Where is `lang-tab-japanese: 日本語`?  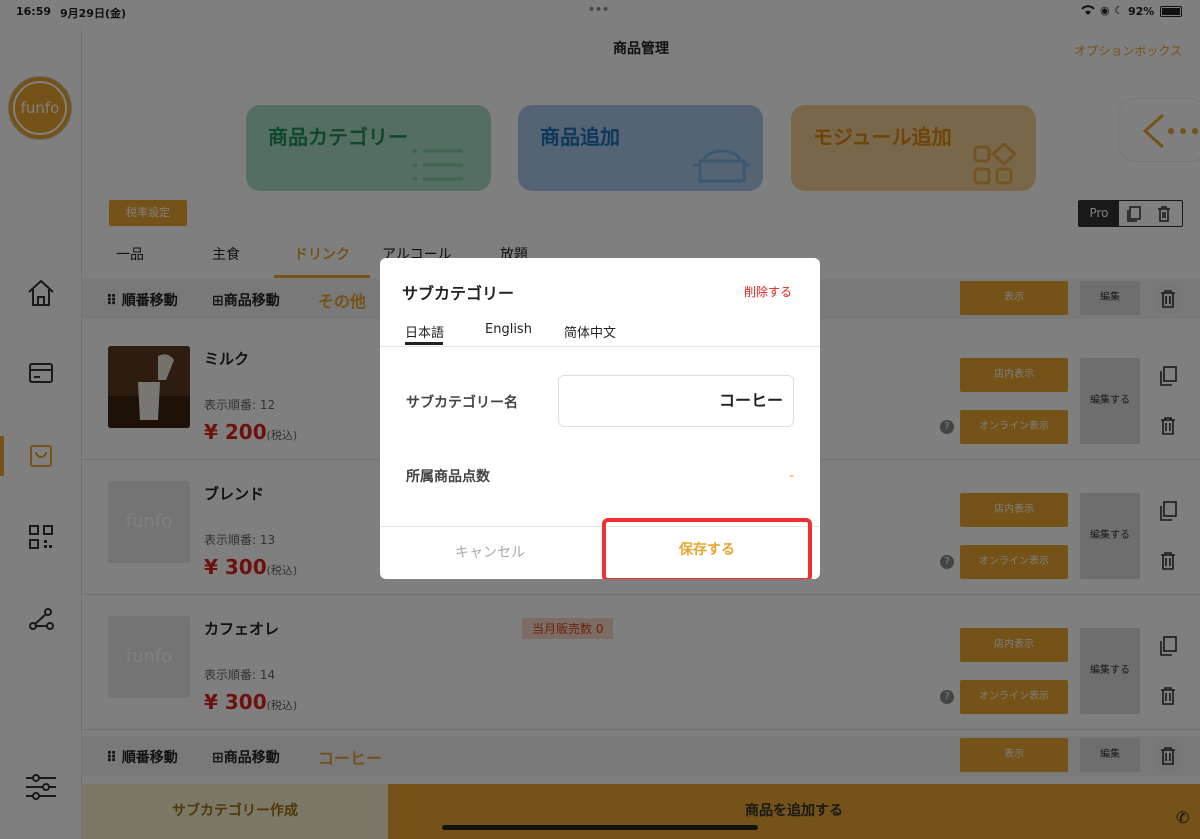
lang-tab-japanese: 日本語 is located at coordinates (424, 331).